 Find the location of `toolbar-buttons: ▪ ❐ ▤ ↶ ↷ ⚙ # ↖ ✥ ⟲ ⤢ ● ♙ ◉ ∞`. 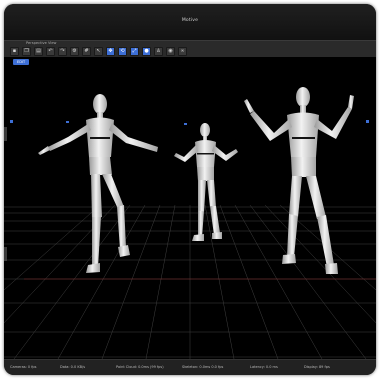

toolbar-buttons: ▪ ❐ ▤ ↶ ↷ ⚙ # ↖ ✥ ⟲ ⤢ ● ♙ ◉ ∞ is located at coordinates (98, 51).